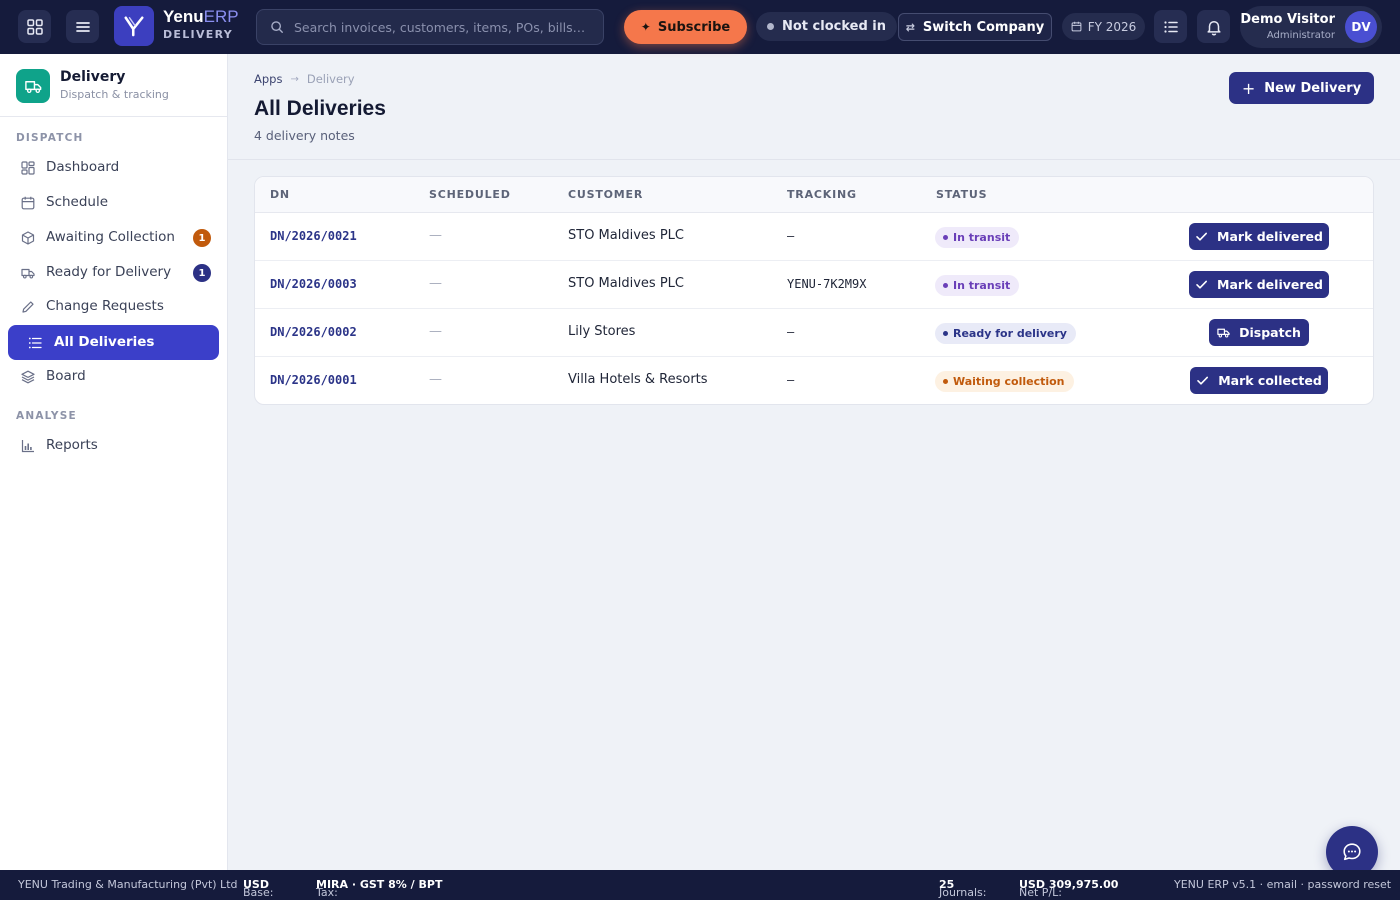 This screenshot has width=1400, height=900. I want to click on column-header-customer: CUSTOMER, so click(605, 194).